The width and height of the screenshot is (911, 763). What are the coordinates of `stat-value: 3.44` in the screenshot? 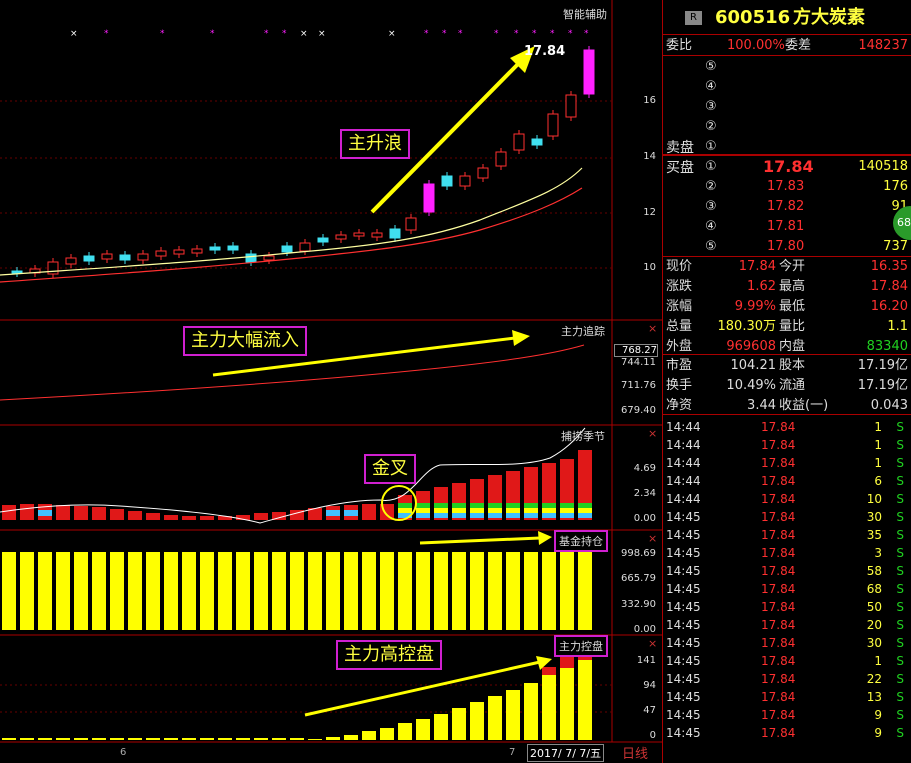 It's located at (761, 405).